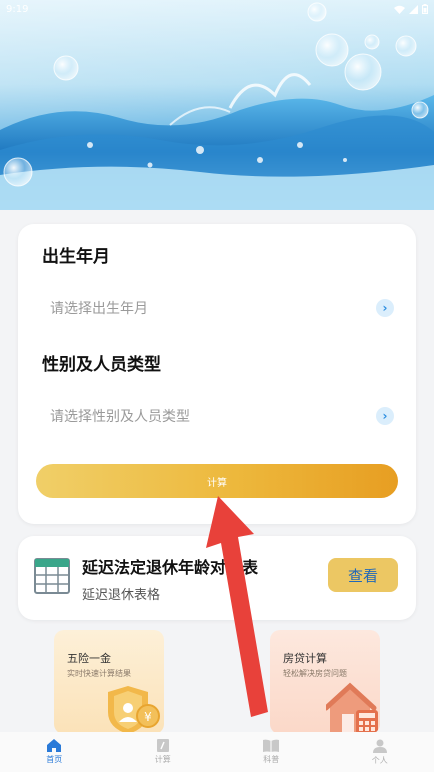 The width and height of the screenshot is (434, 772). Describe the element at coordinates (162, 745) in the screenshot. I see `calculator-icon` at that location.